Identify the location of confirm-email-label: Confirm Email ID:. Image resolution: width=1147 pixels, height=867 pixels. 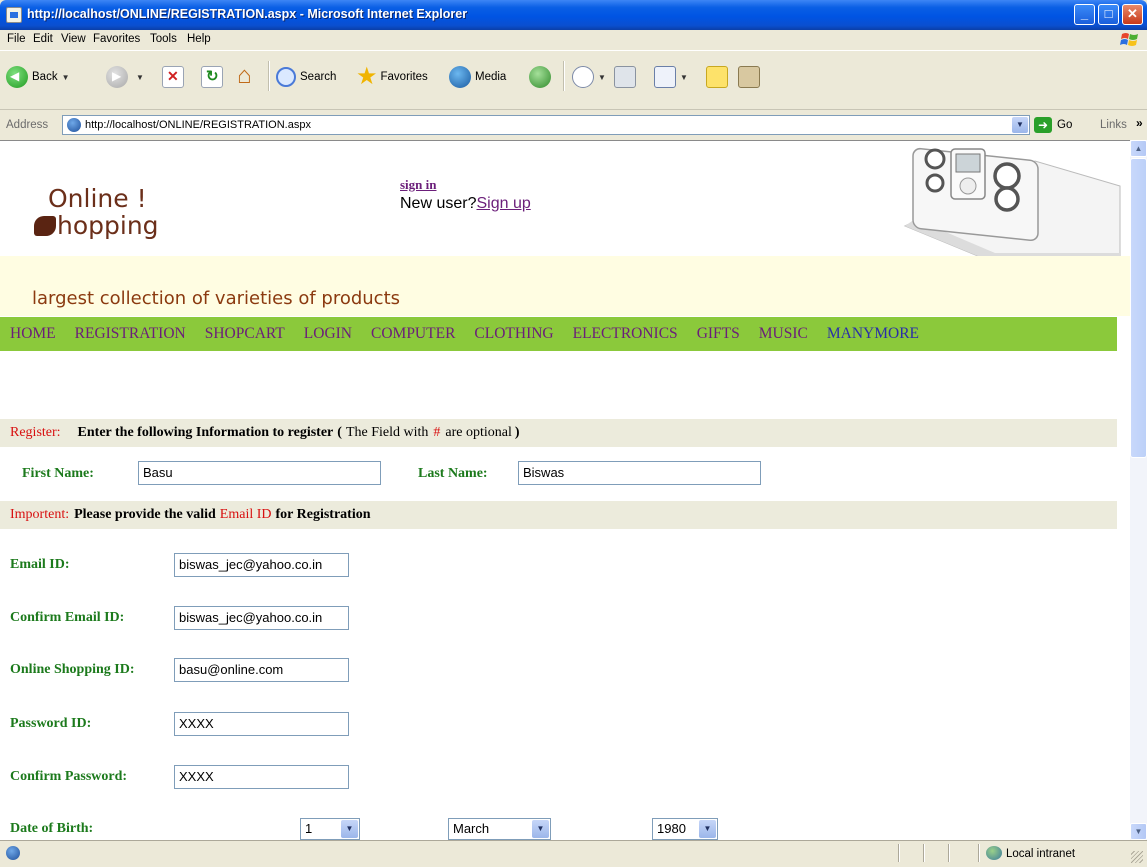
(67, 617).